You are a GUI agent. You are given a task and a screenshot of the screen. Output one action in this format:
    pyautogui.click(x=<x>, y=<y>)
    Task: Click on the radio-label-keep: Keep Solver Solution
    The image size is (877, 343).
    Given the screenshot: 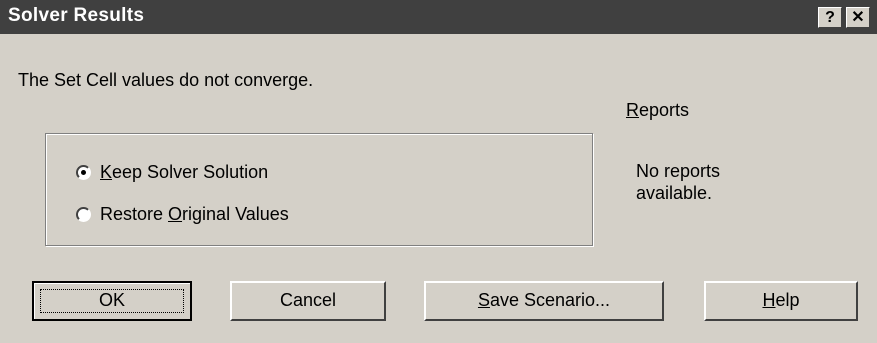 What is the action you would take?
    pyautogui.click(x=184, y=171)
    